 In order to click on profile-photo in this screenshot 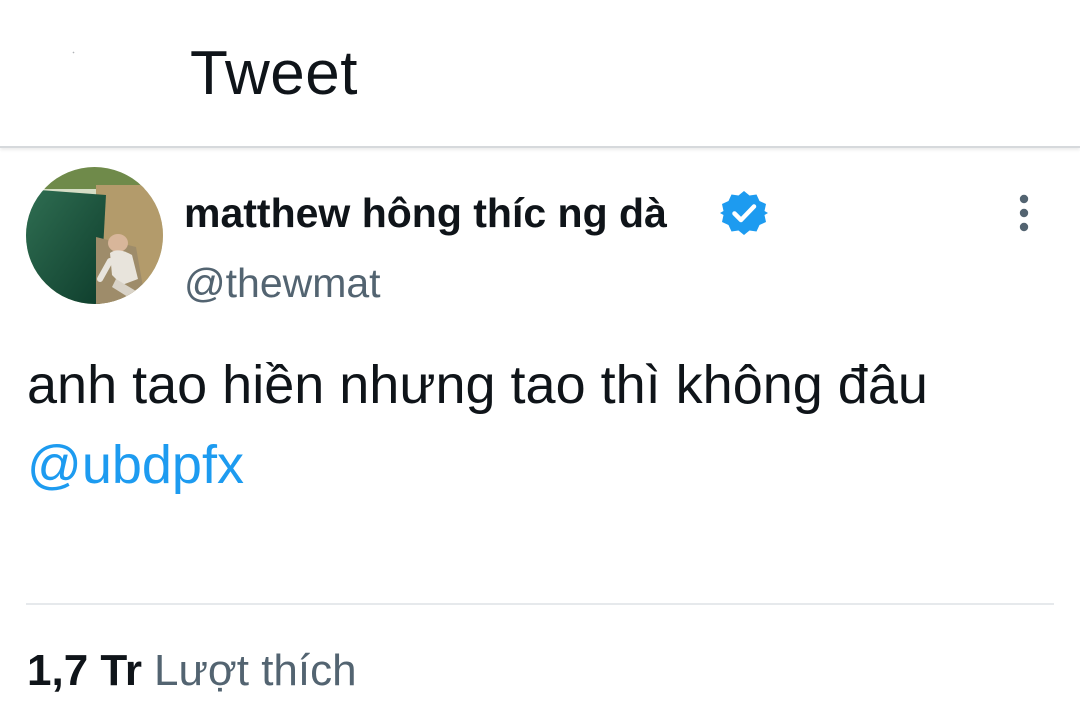, I will do `click(94, 235)`.